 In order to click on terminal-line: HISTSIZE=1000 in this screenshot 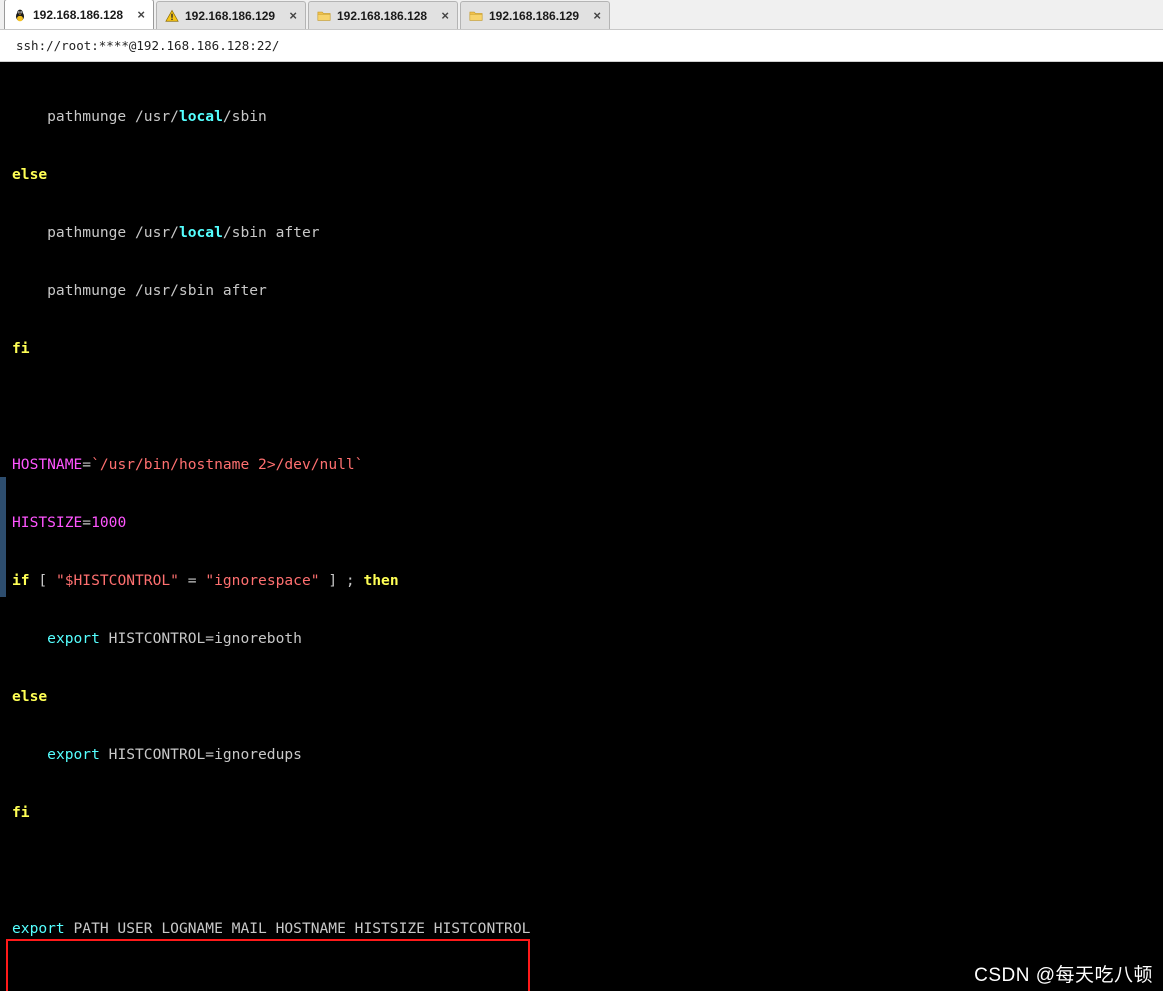, I will do `click(69, 522)`.